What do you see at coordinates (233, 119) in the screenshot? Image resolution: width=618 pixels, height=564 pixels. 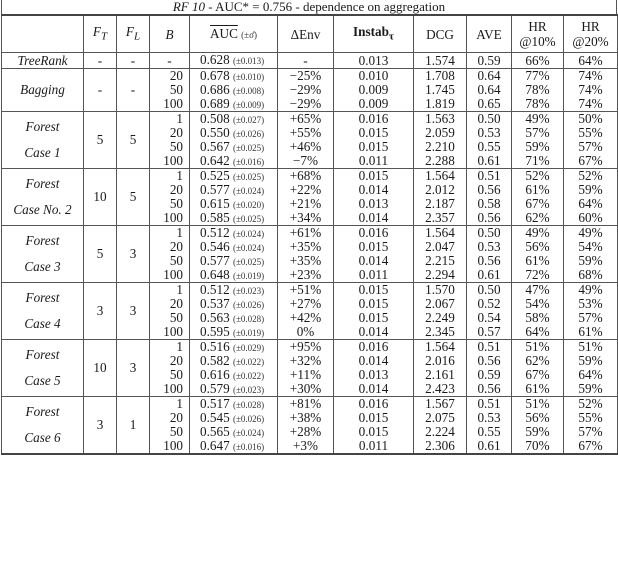 I see `cell-value: 0.508 (±0.027)` at bounding box center [233, 119].